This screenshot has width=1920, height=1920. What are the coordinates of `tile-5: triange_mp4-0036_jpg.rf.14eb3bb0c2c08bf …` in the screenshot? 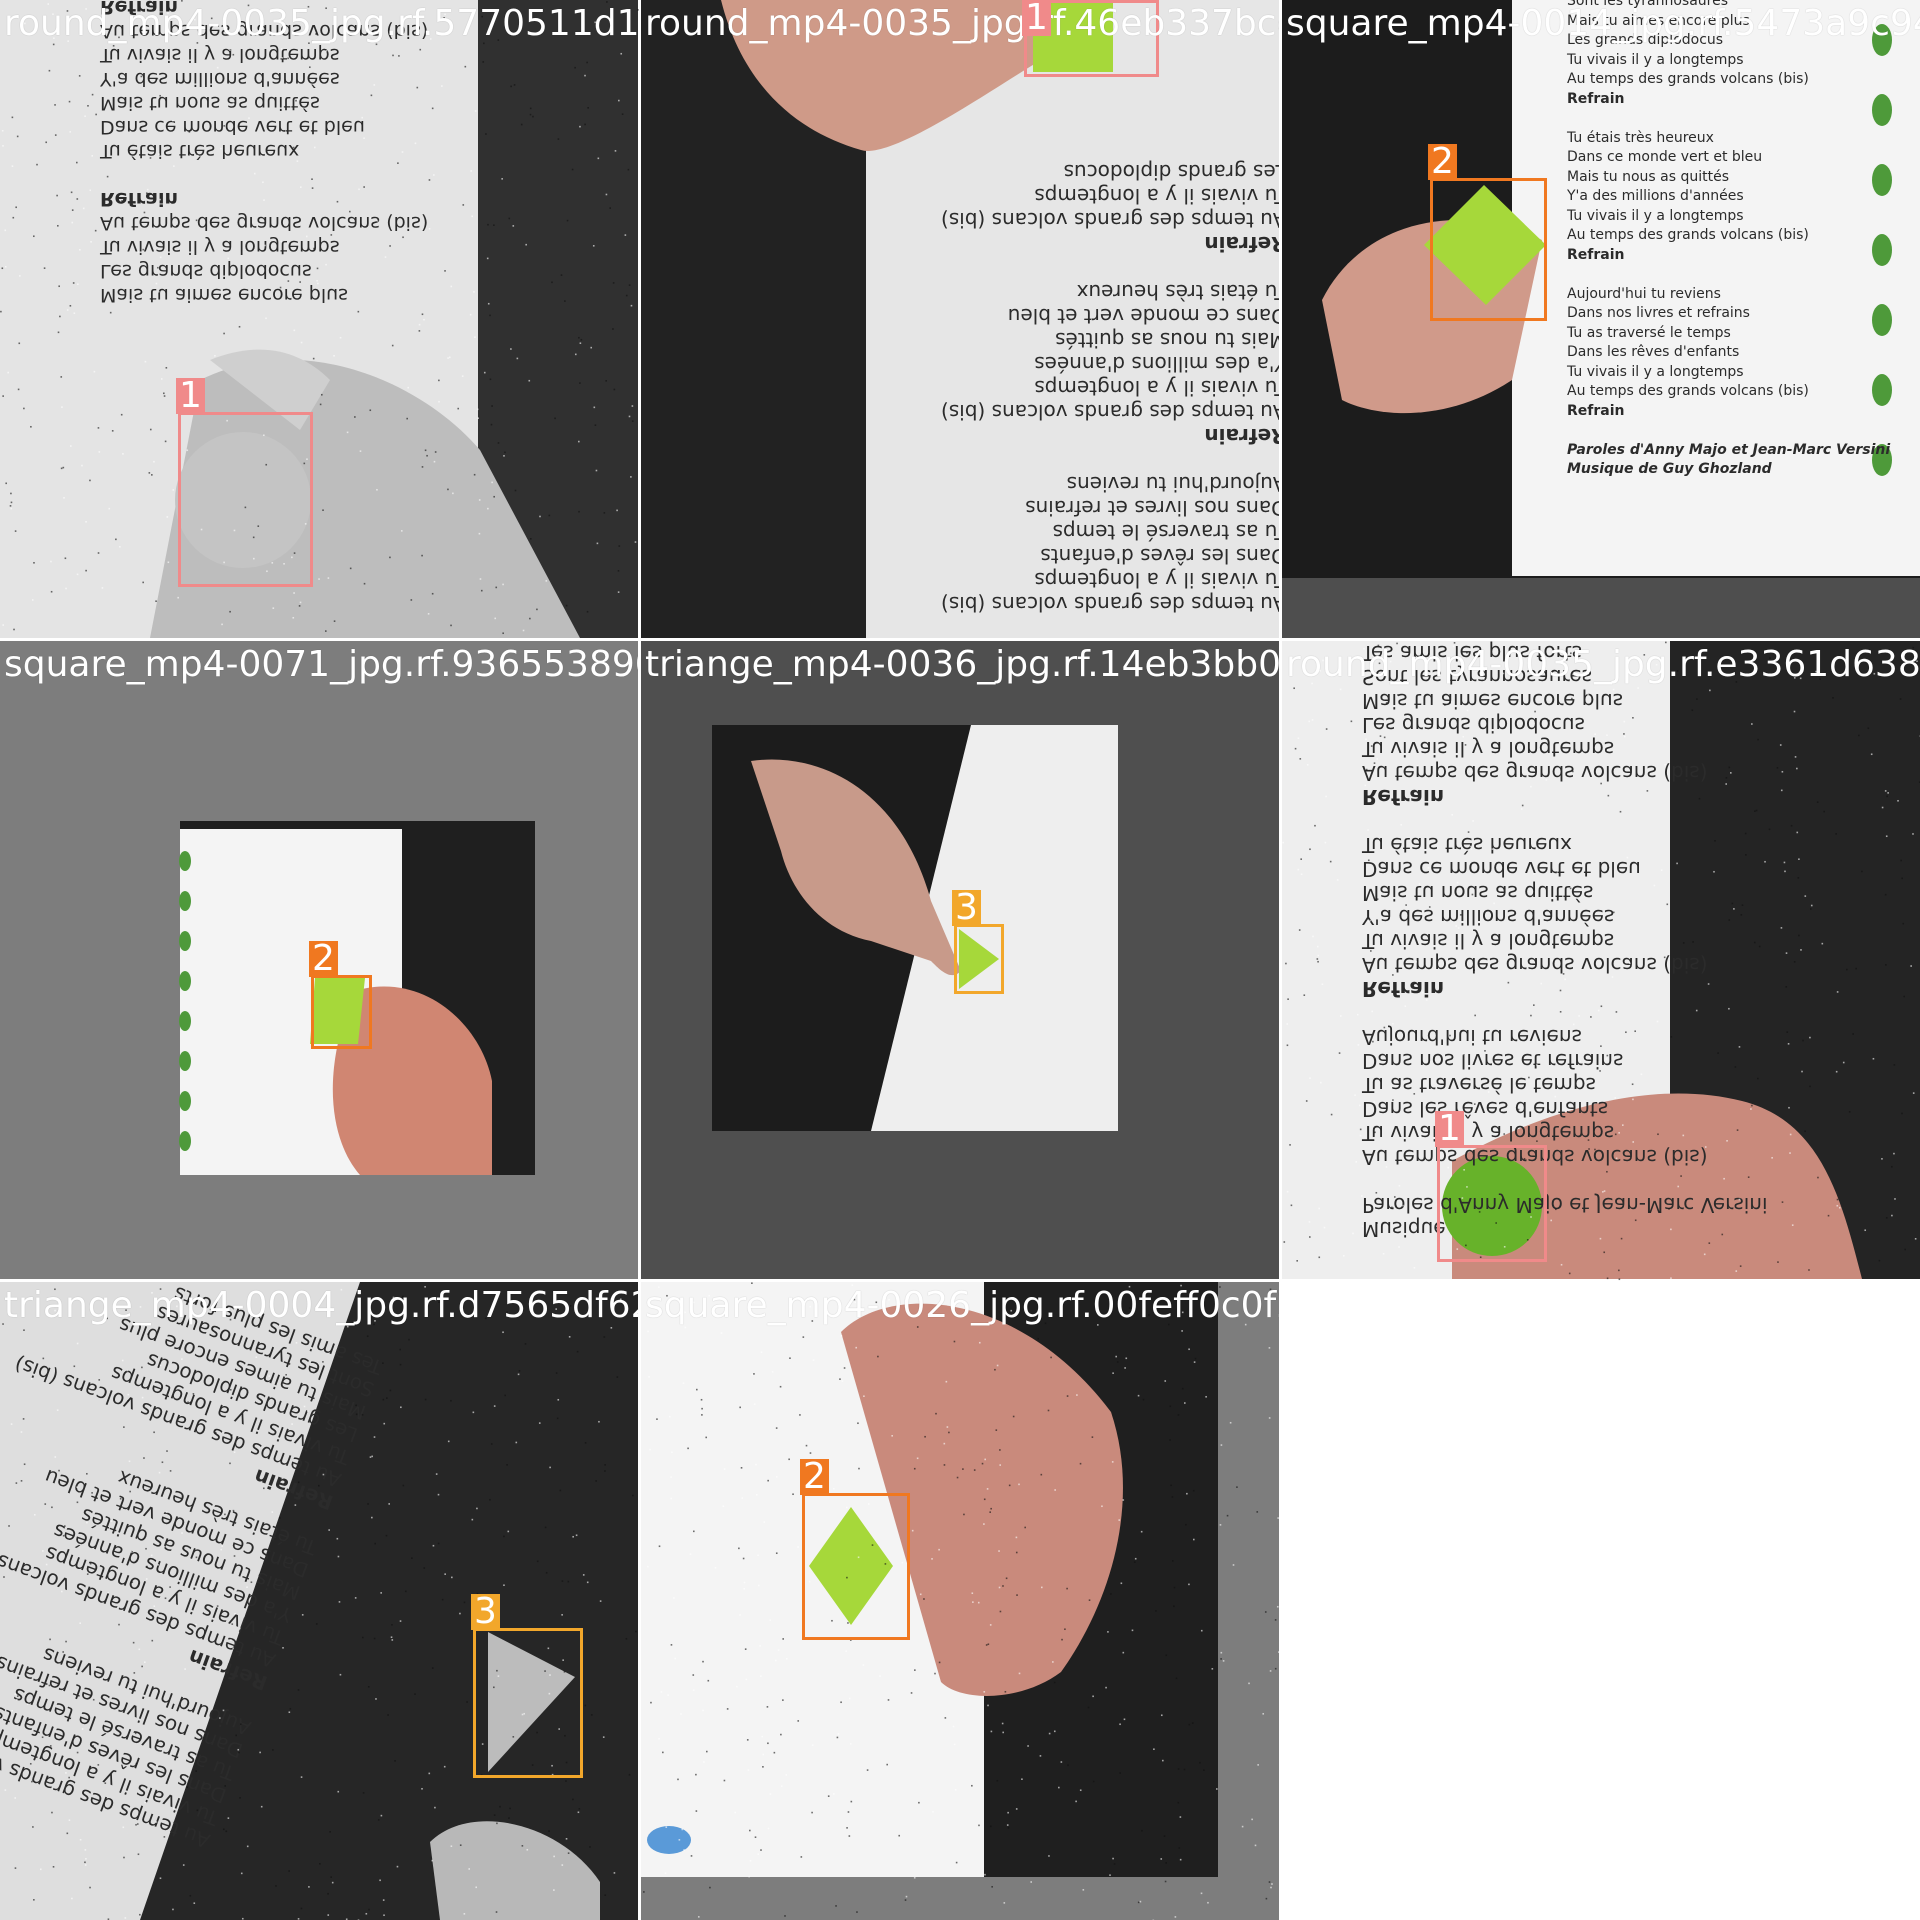 It's located at (960, 960).